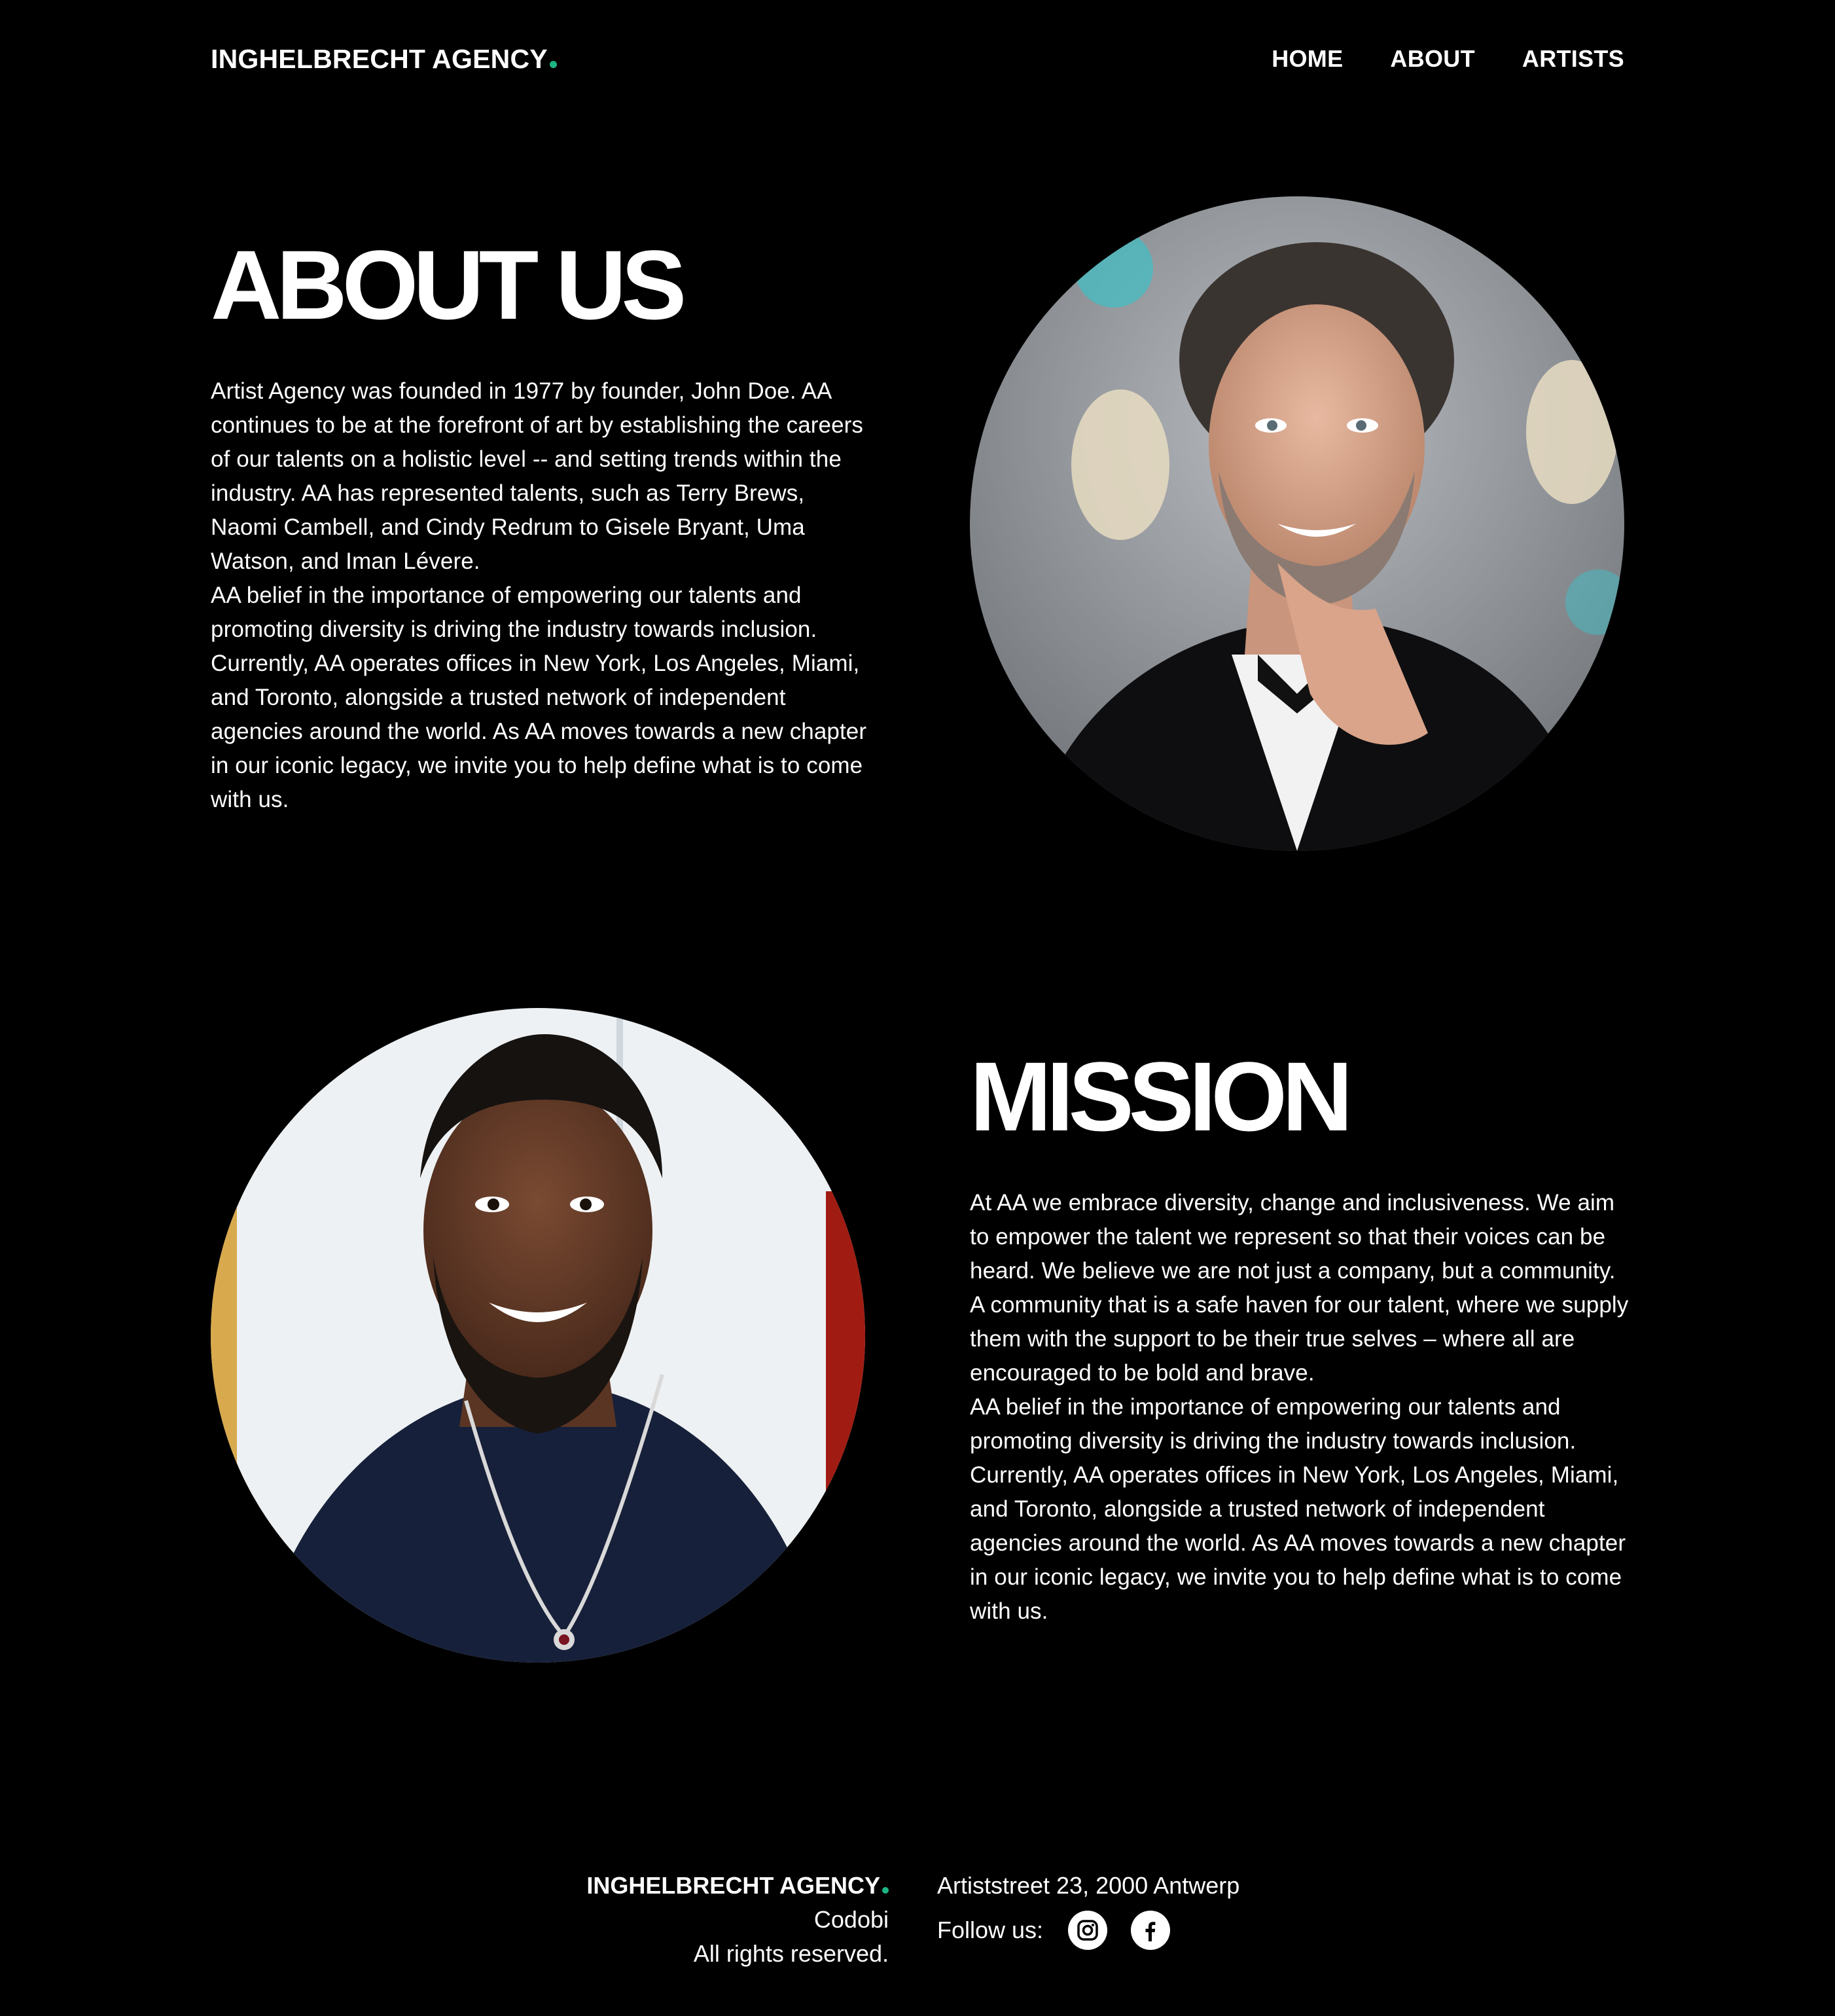  Describe the element at coordinates (851, 1919) in the screenshot. I see `footer-credit: Codobi` at that location.